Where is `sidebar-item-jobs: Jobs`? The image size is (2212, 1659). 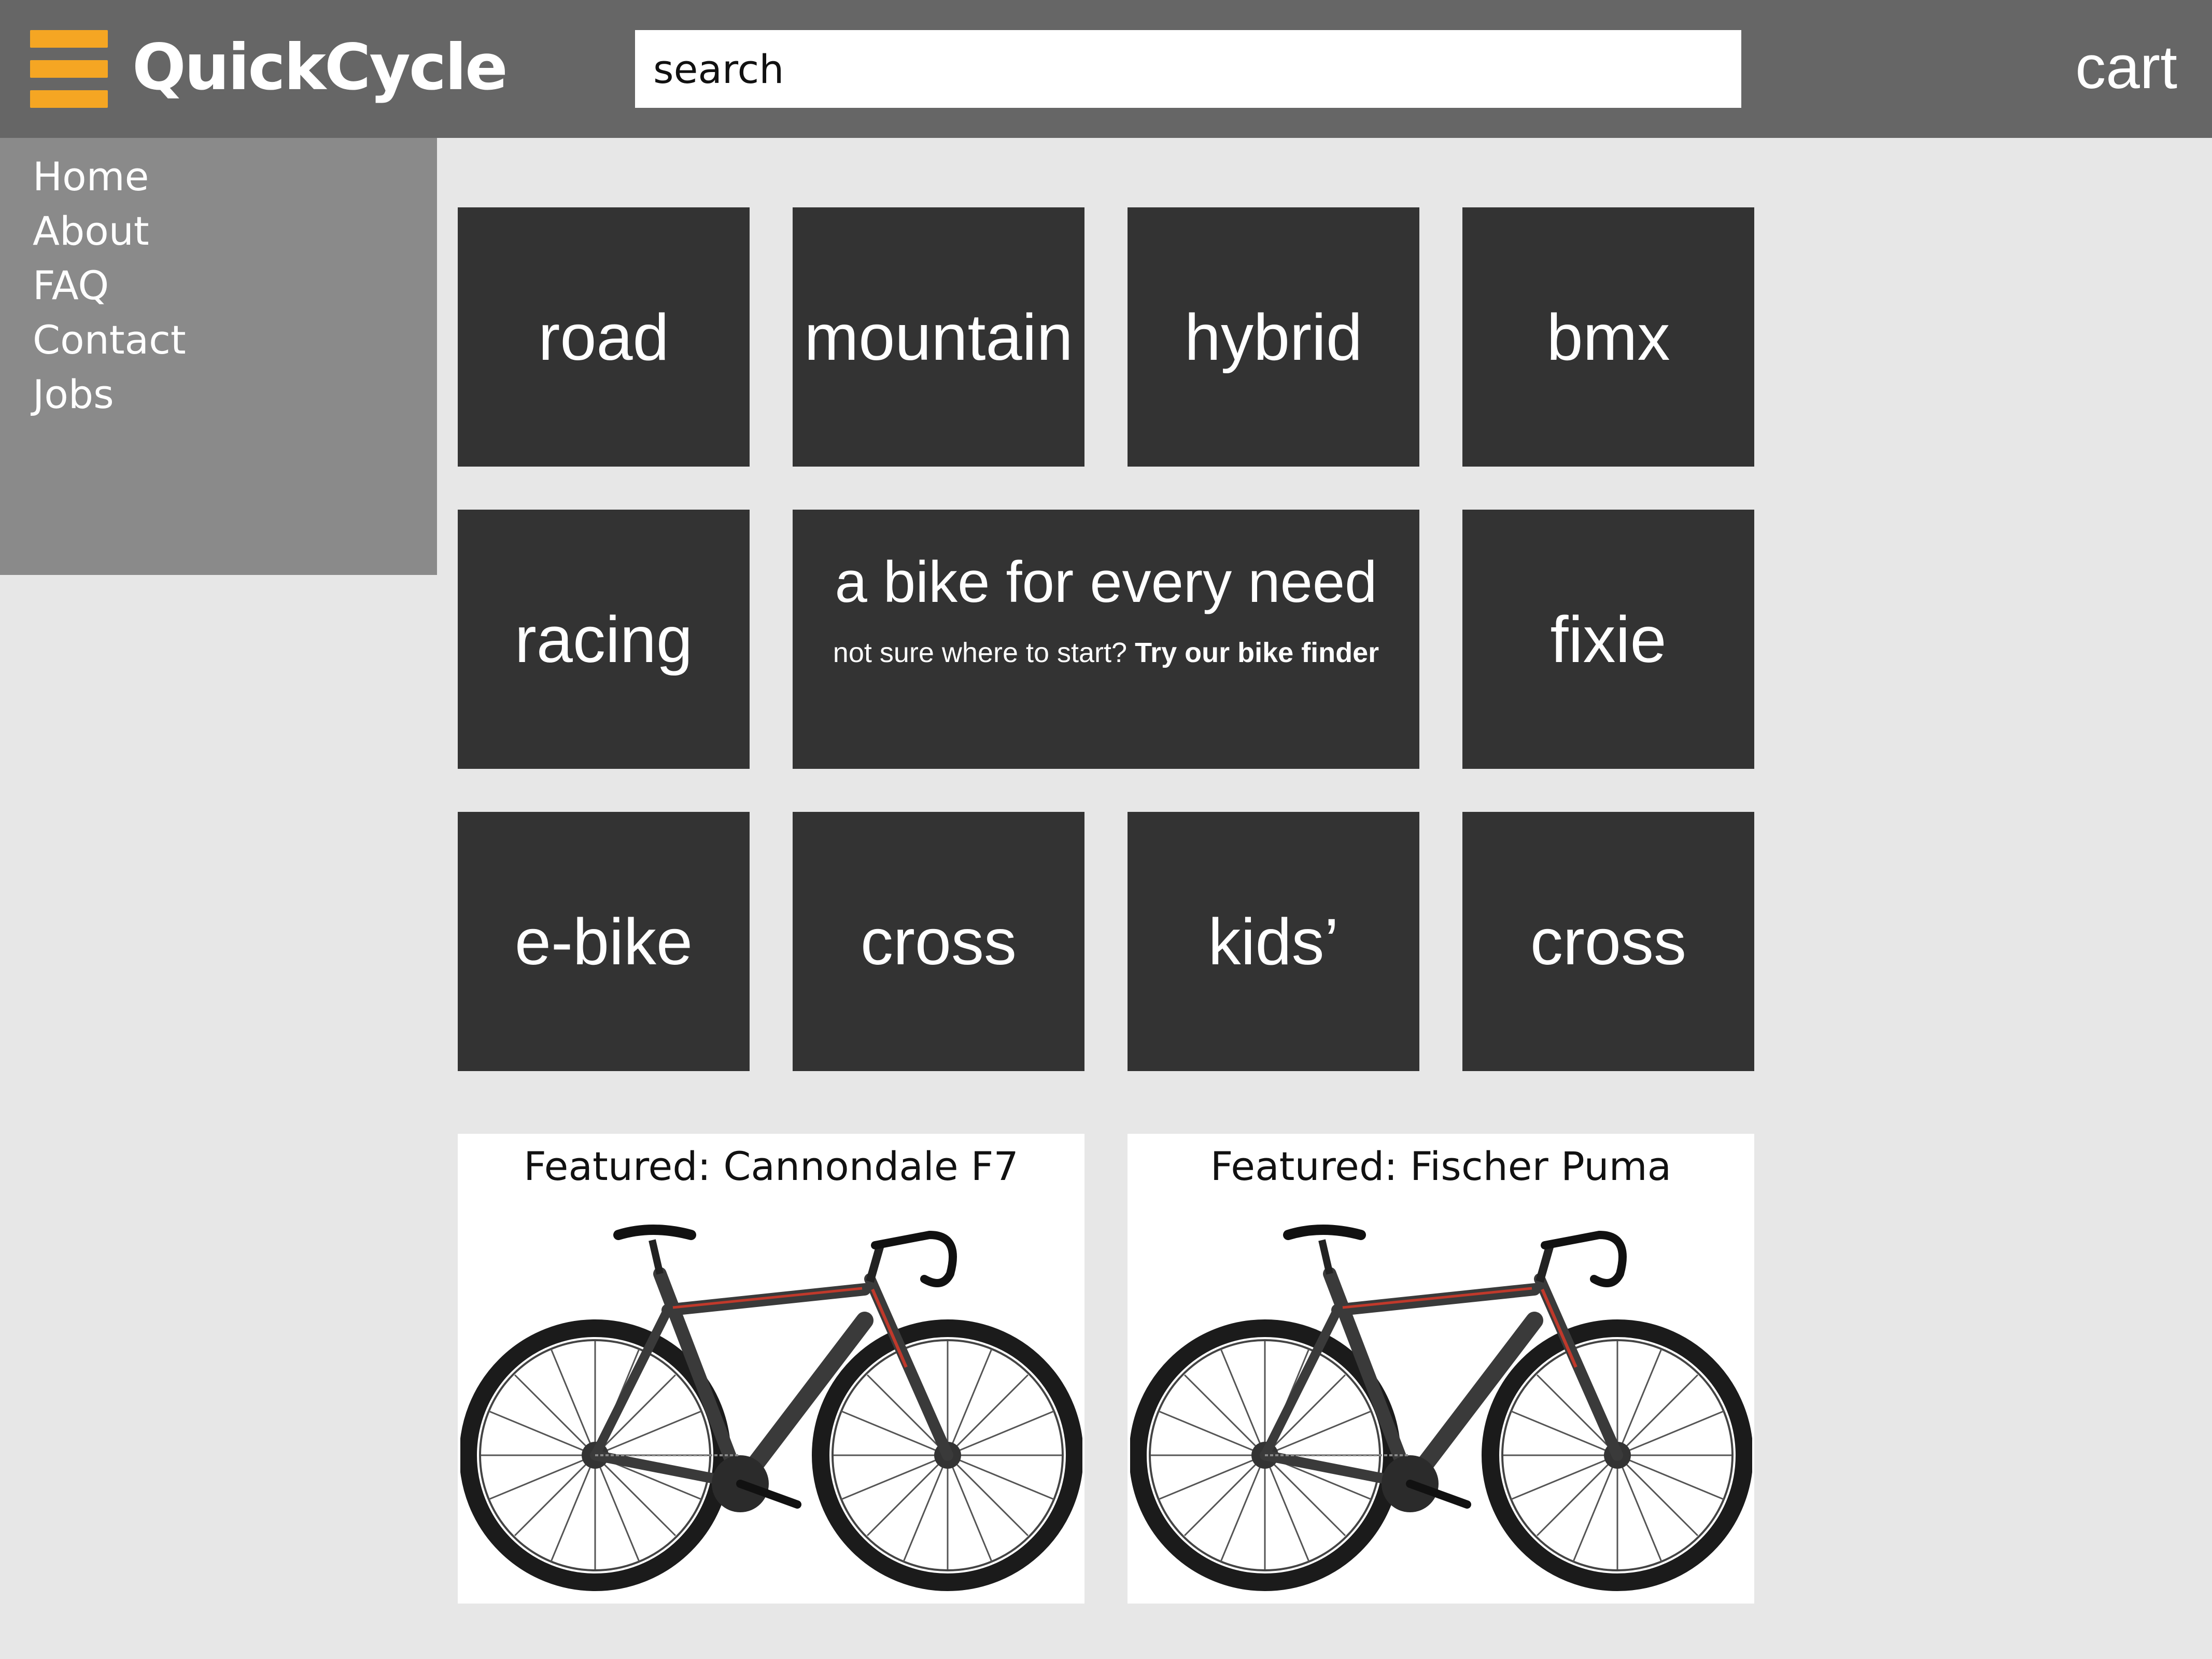
sidebar-item-jobs: Jobs is located at coordinates (235, 394).